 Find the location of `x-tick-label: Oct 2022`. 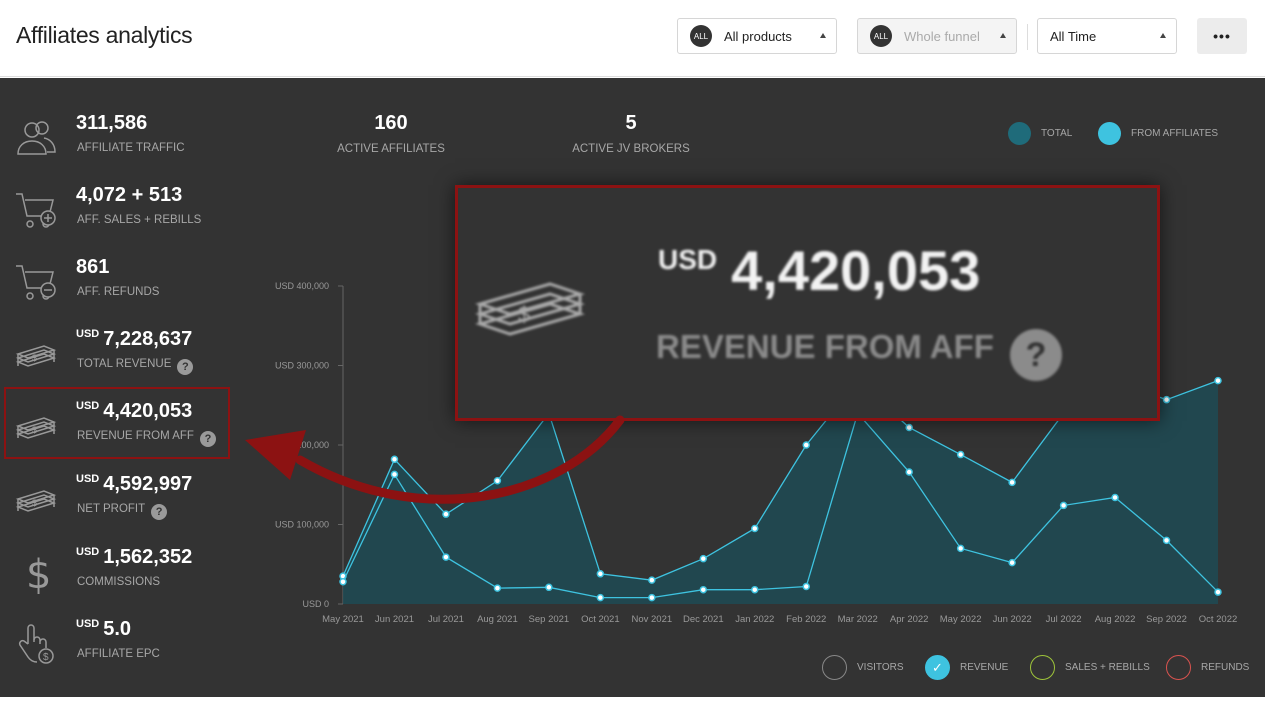

x-tick-label: Oct 2022 is located at coordinates (1218, 619).